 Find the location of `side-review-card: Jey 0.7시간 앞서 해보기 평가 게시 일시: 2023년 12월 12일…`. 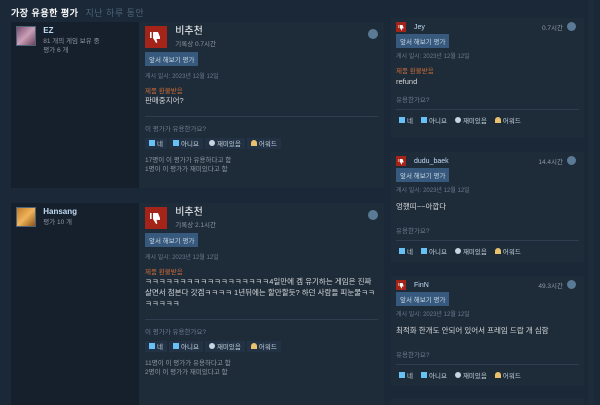

side-review-card: Jey 0.7시간 앞서 해보기 평가 게시 일시: 2023년 12월 12일… is located at coordinates (487, 78).